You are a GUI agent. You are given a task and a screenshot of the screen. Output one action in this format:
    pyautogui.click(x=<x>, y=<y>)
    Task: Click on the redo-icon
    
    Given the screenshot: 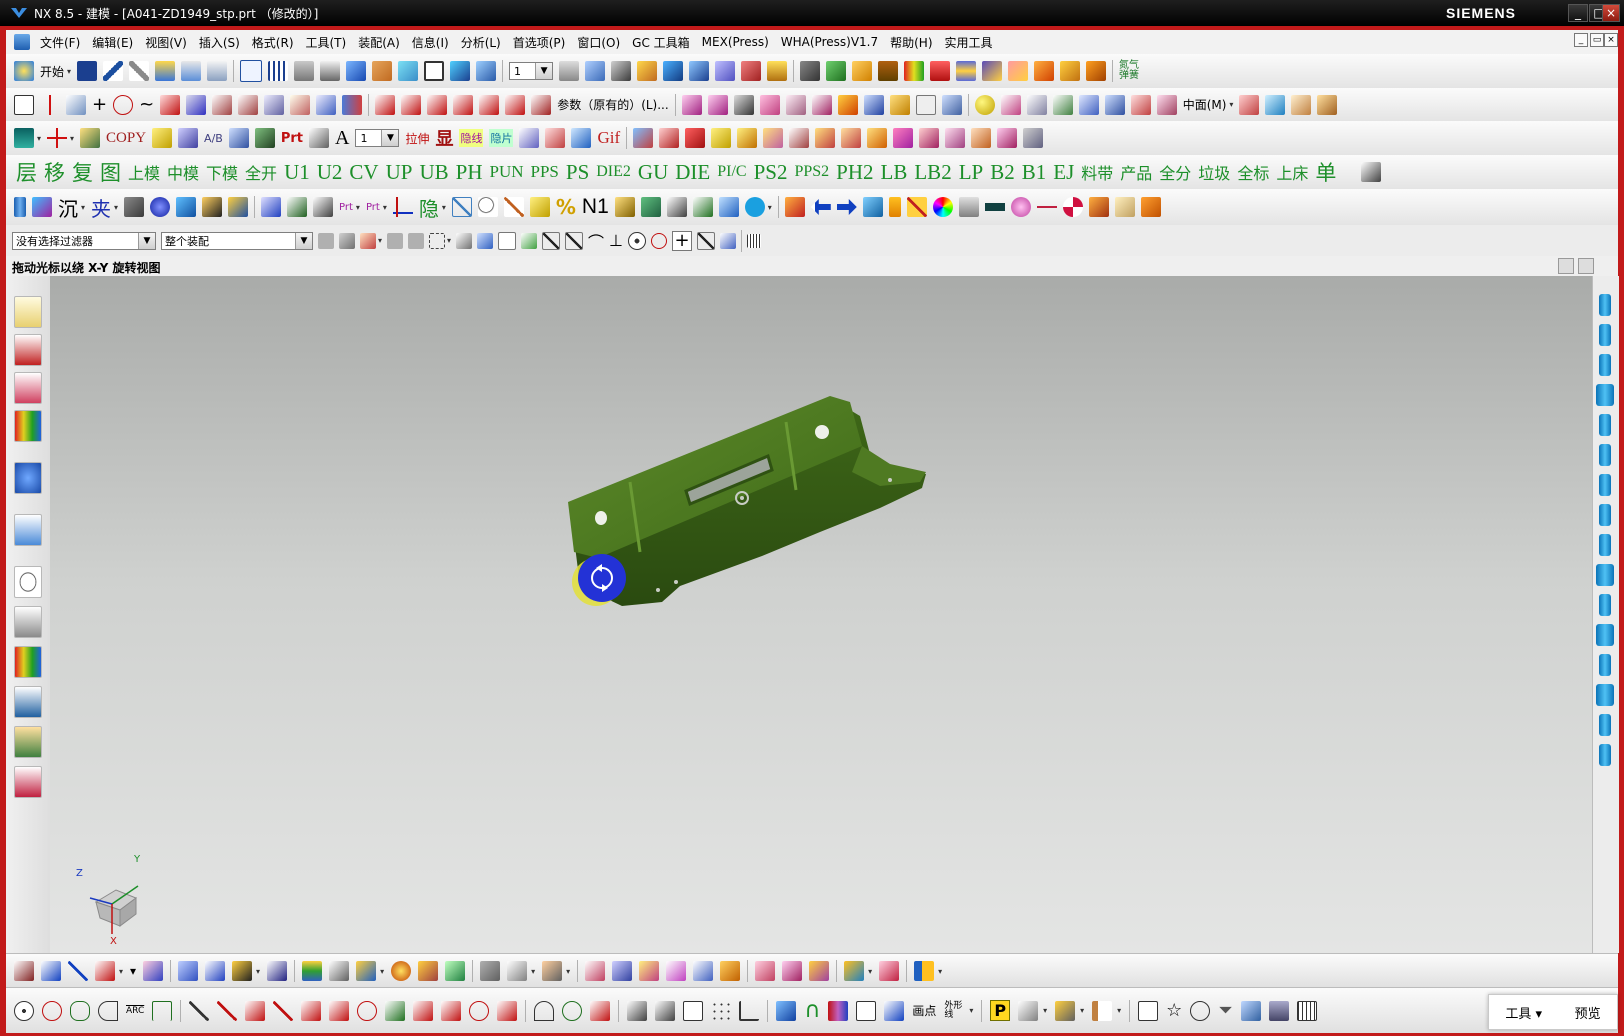 What is the action you would take?
    pyautogui.click(x=139, y=71)
    